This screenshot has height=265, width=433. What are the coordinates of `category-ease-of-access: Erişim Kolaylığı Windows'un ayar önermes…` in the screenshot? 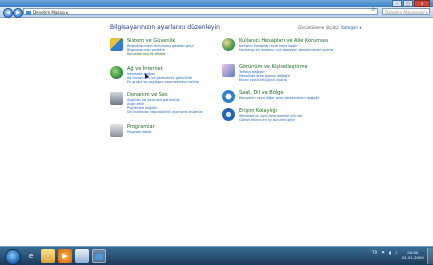 It's located at (282, 119).